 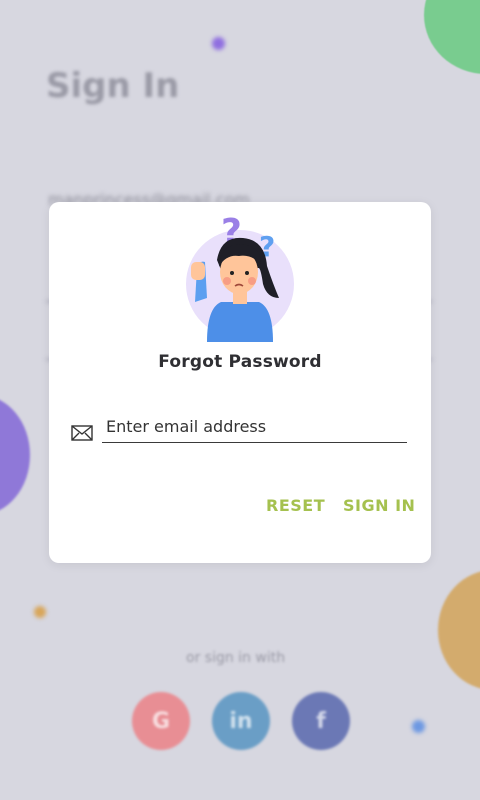 What do you see at coordinates (40, 612) in the screenshot?
I see `decor-dot-orange` at bounding box center [40, 612].